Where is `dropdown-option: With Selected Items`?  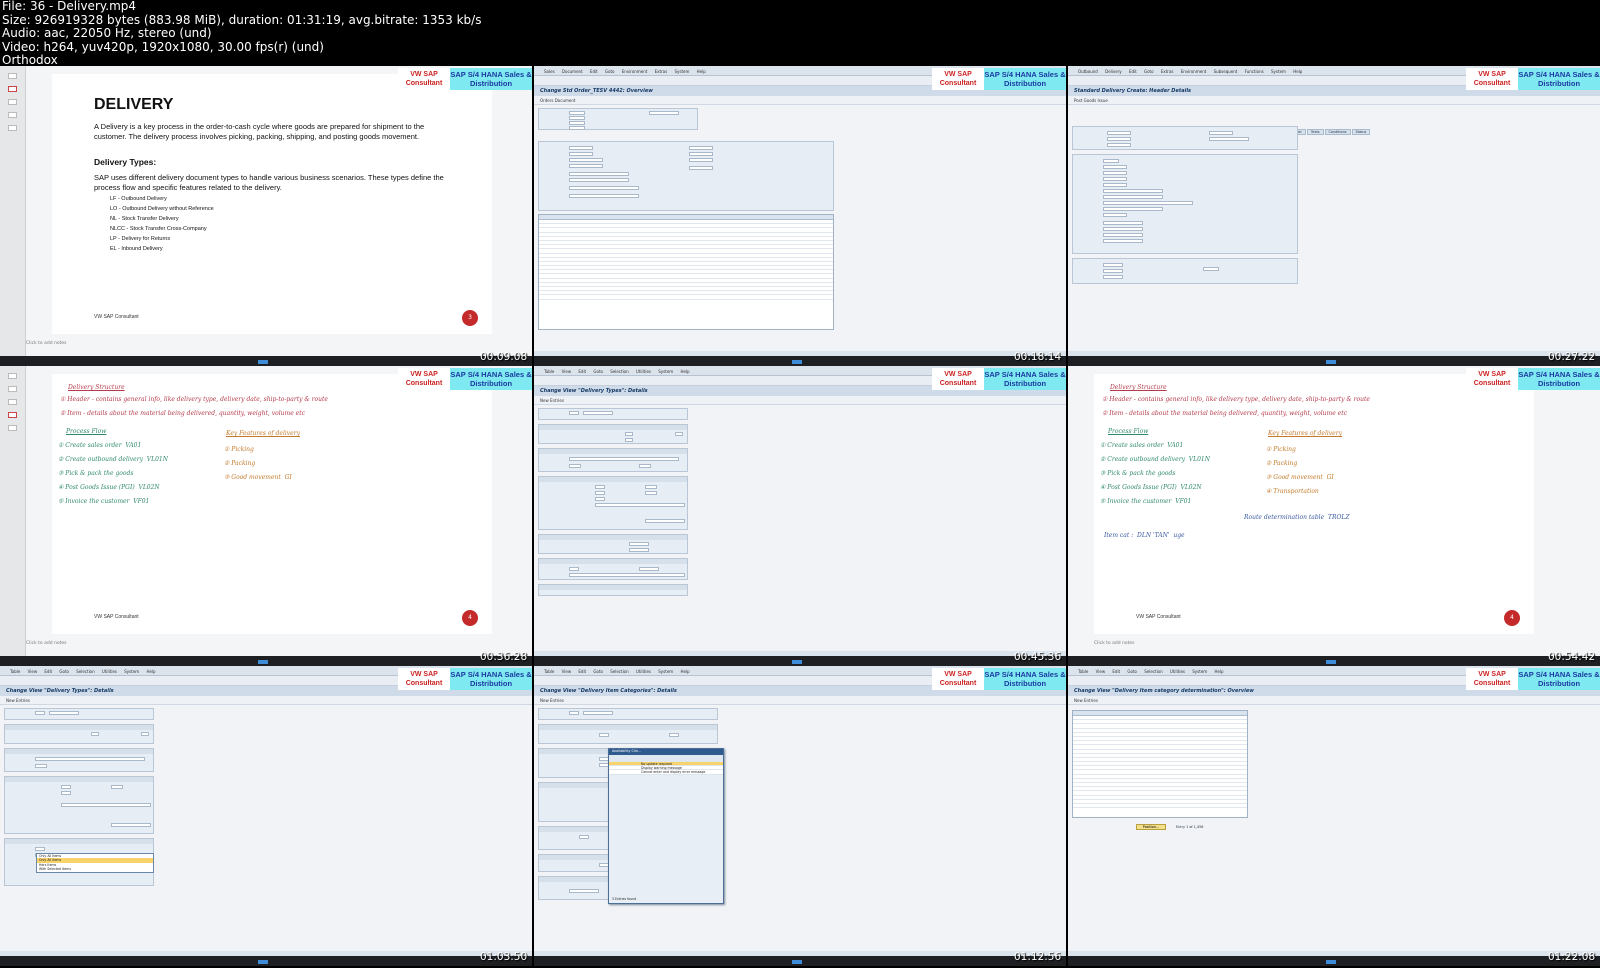 dropdown-option: With Selected Items is located at coordinates (95, 869).